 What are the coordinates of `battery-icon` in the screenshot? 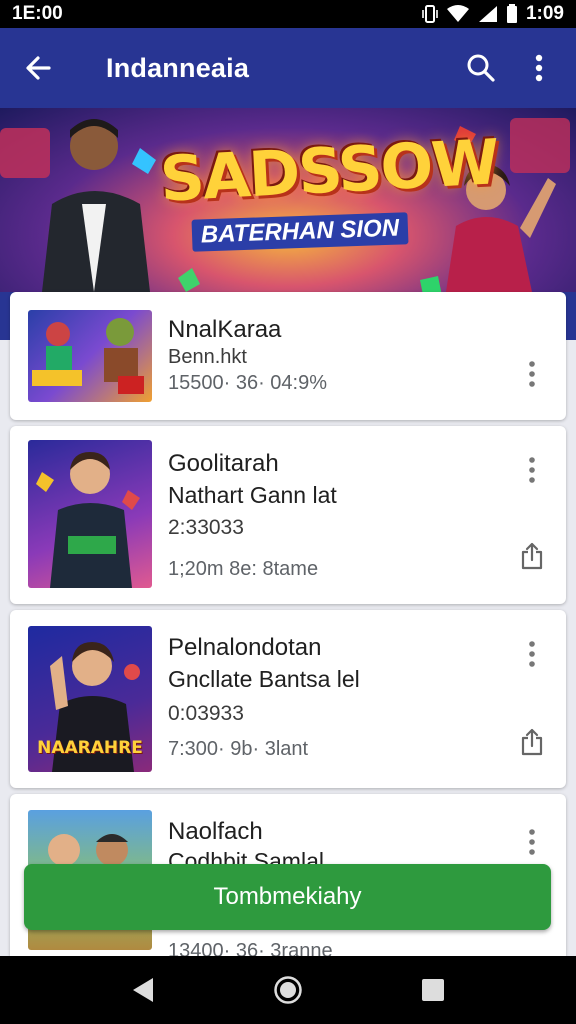 It's located at (511, 13).